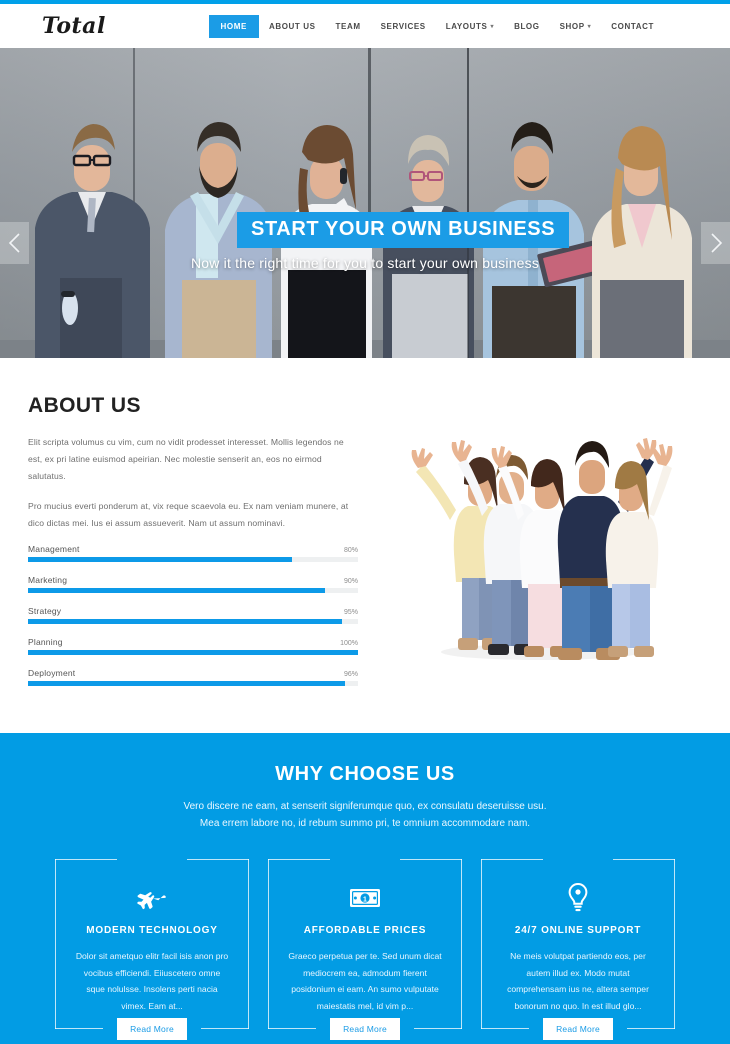 The height and width of the screenshot is (1044, 730). Describe the element at coordinates (48, 579) in the screenshot. I see `skill-label: Marketing` at that location.